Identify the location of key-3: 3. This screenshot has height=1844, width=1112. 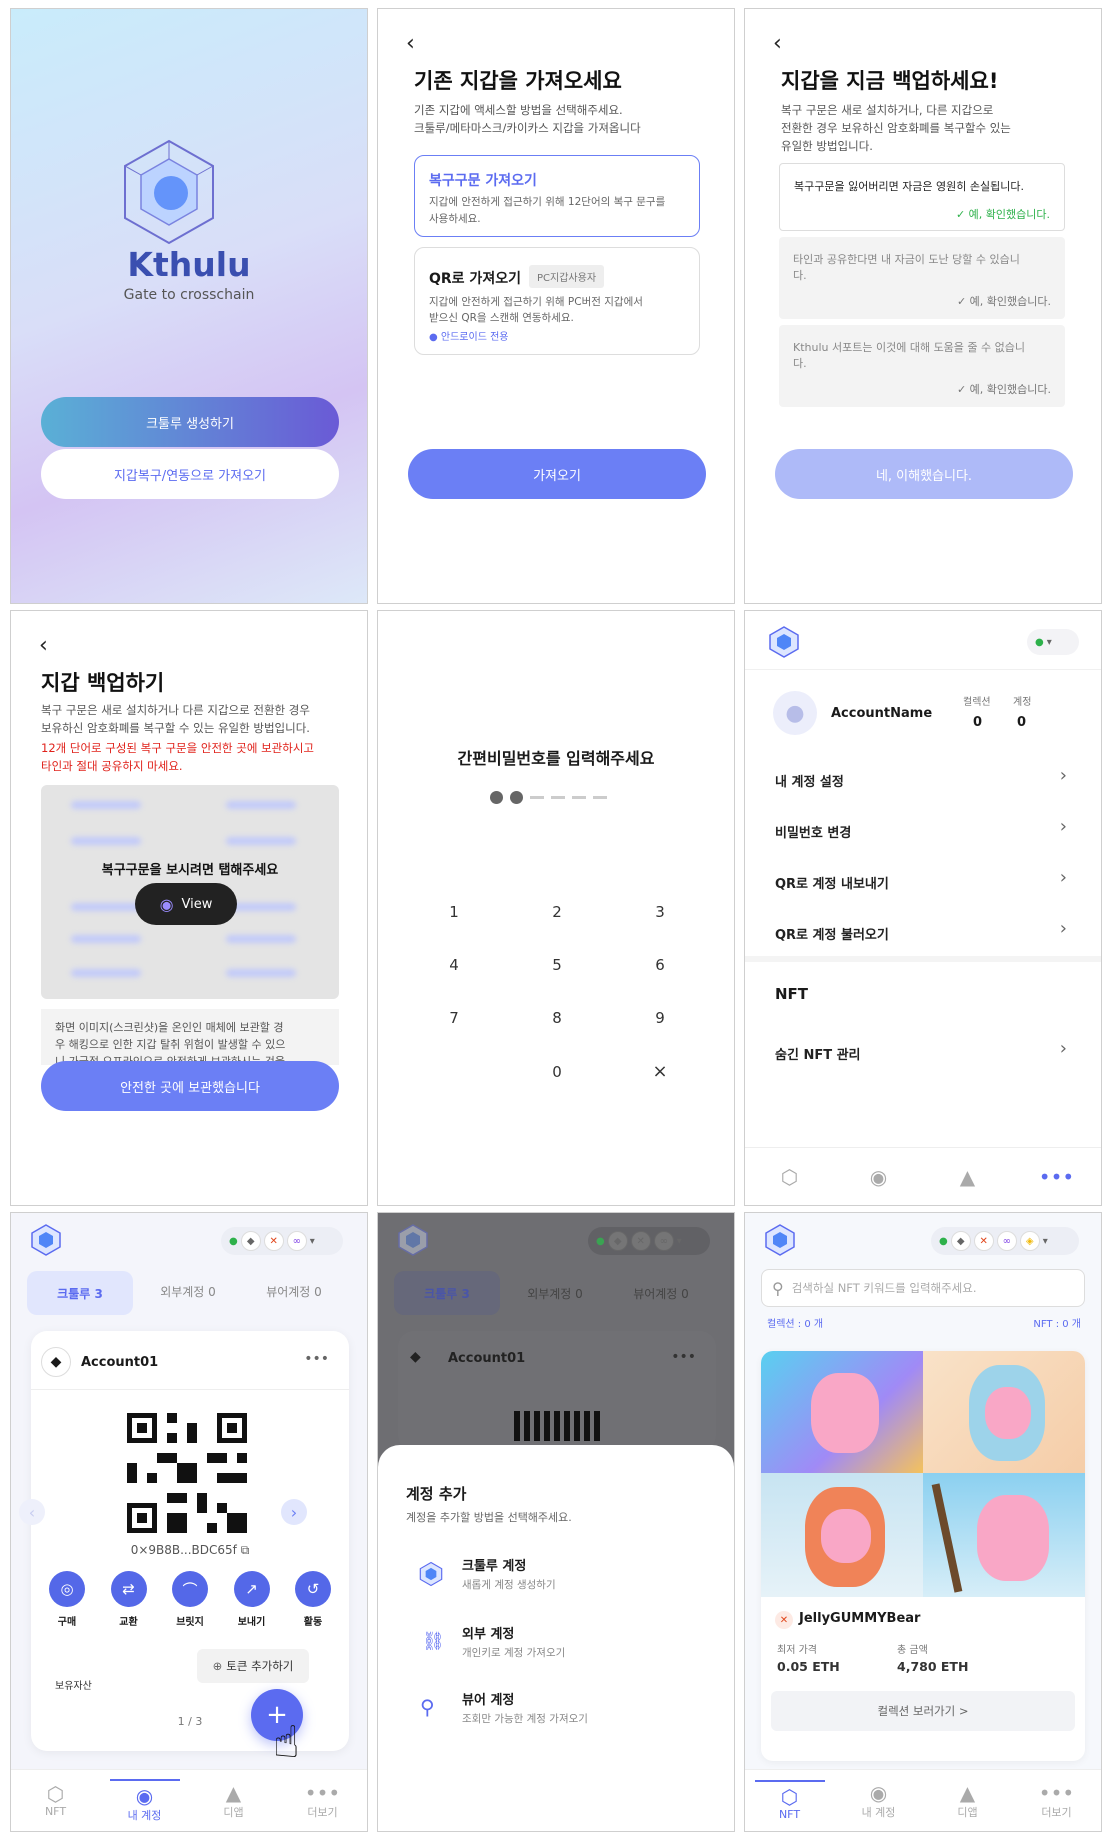
(660, 912).